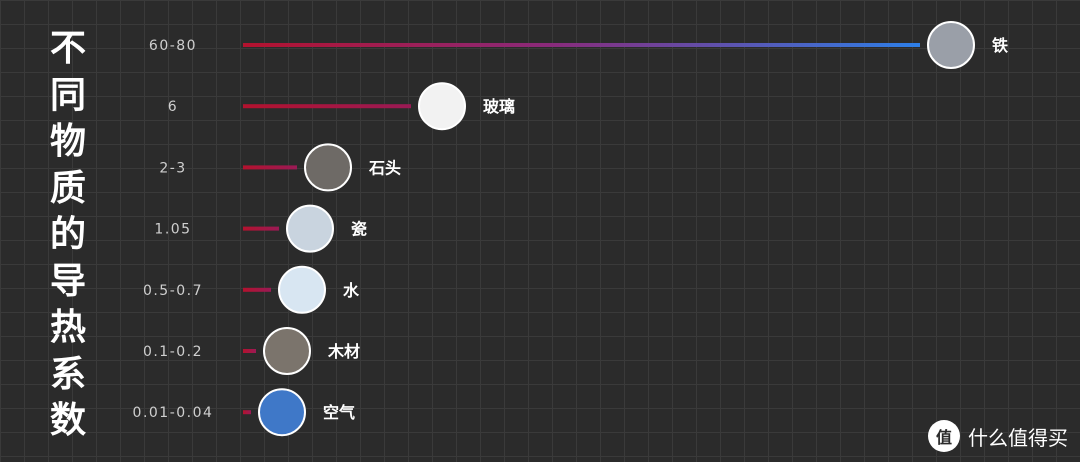 The height and width of the screenshot is (462, 1080). Describe the element at coordinates (67, 95) in the screenshot. I see `title-char: 同` at that location.